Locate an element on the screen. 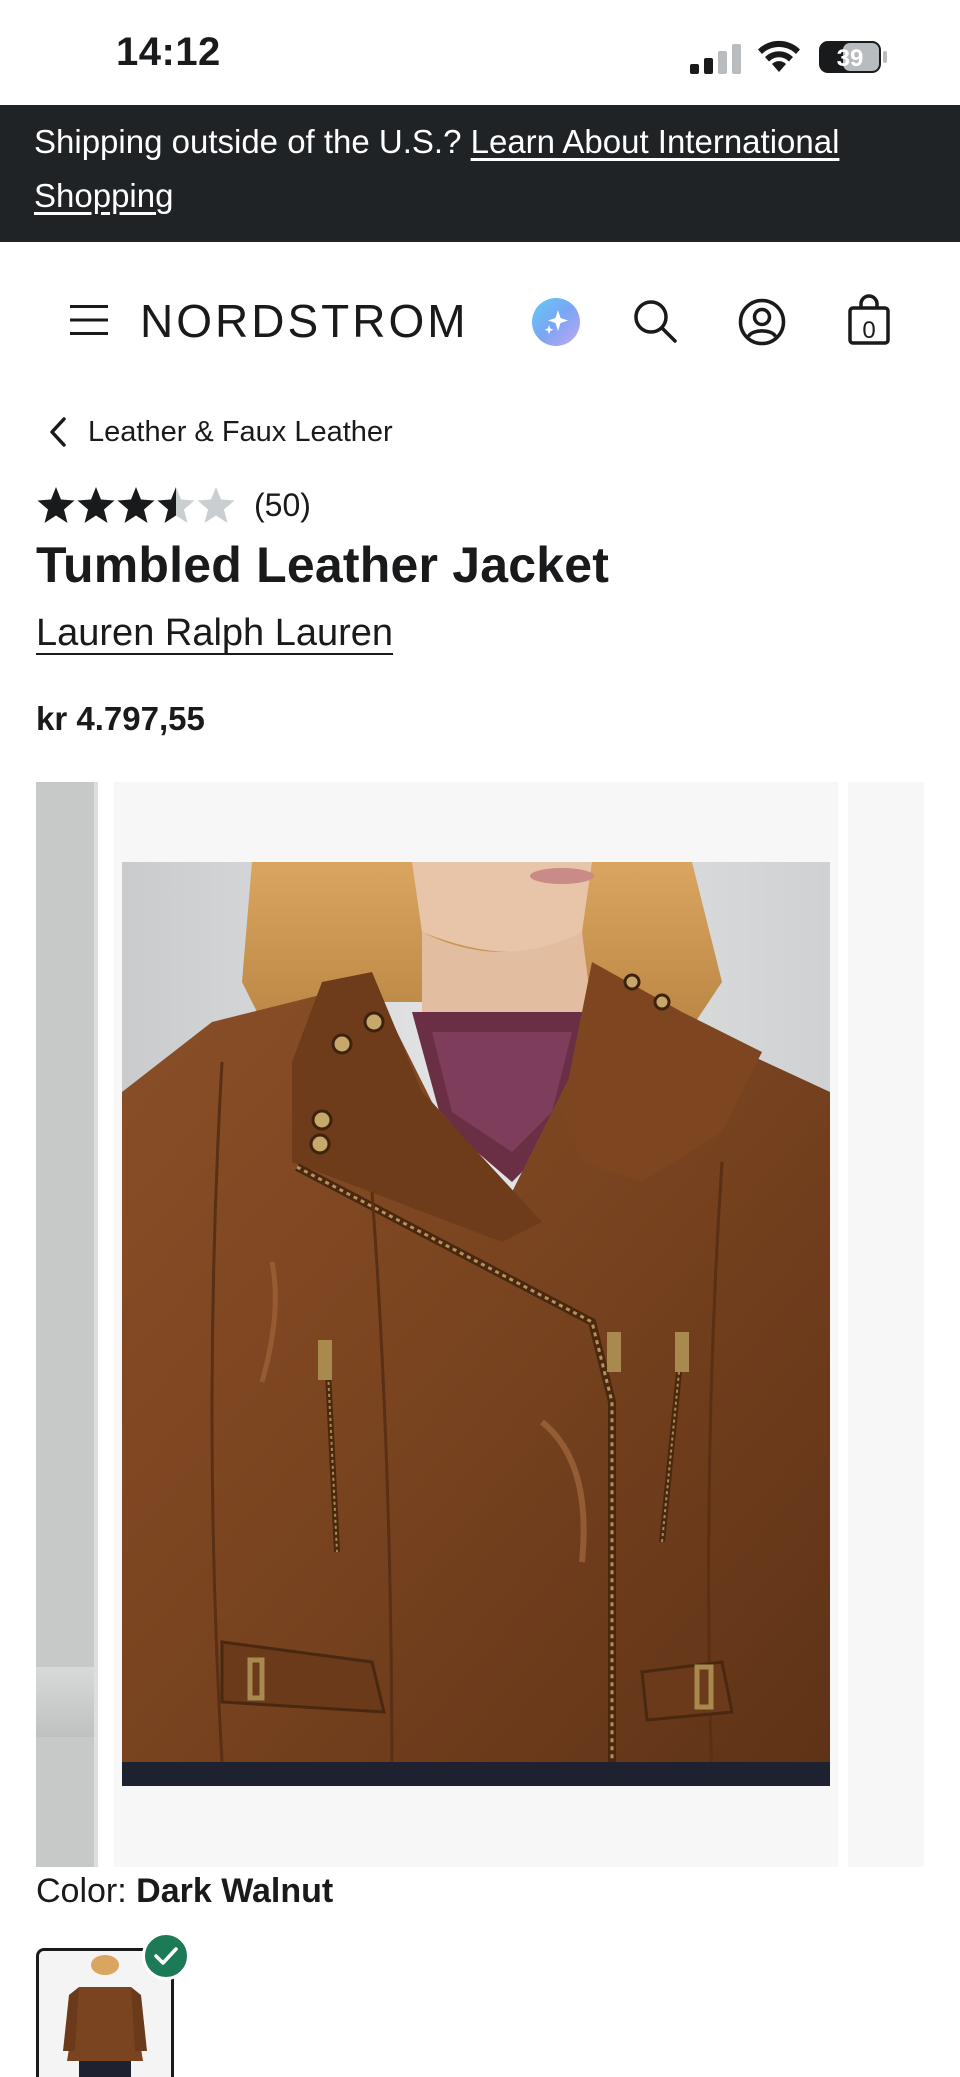  battery-icon: 39 is located at coordinates (853, 57).